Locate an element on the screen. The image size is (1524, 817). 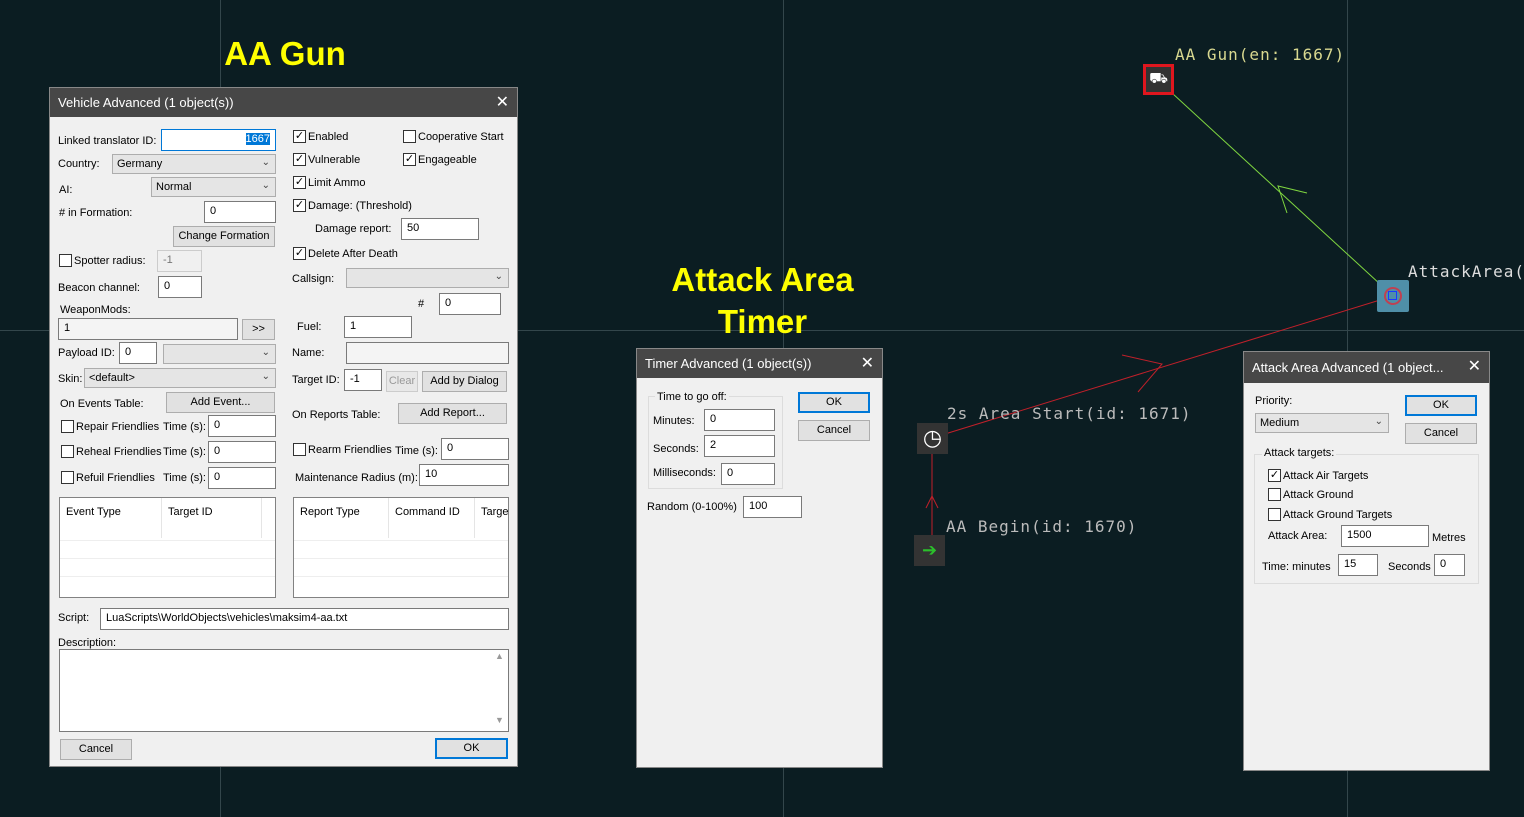
damage-checkbox: ✓ is located at coordinates (299, 205).